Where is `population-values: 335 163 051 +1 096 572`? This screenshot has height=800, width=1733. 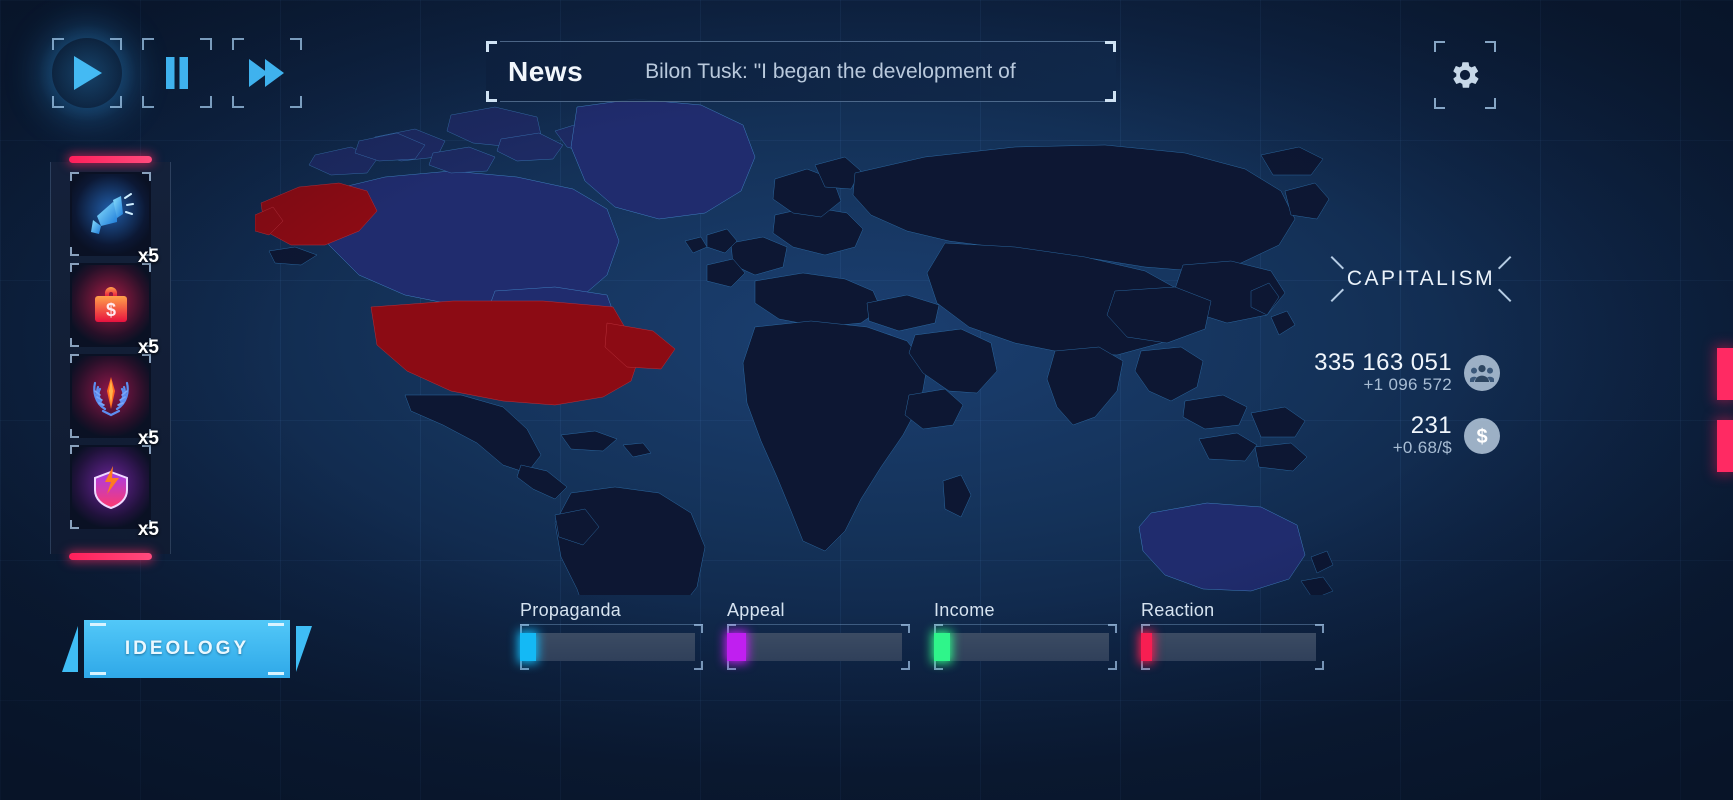 population-values: 335 163 051 +1 096 572 is located at coordinates (1383, 372).